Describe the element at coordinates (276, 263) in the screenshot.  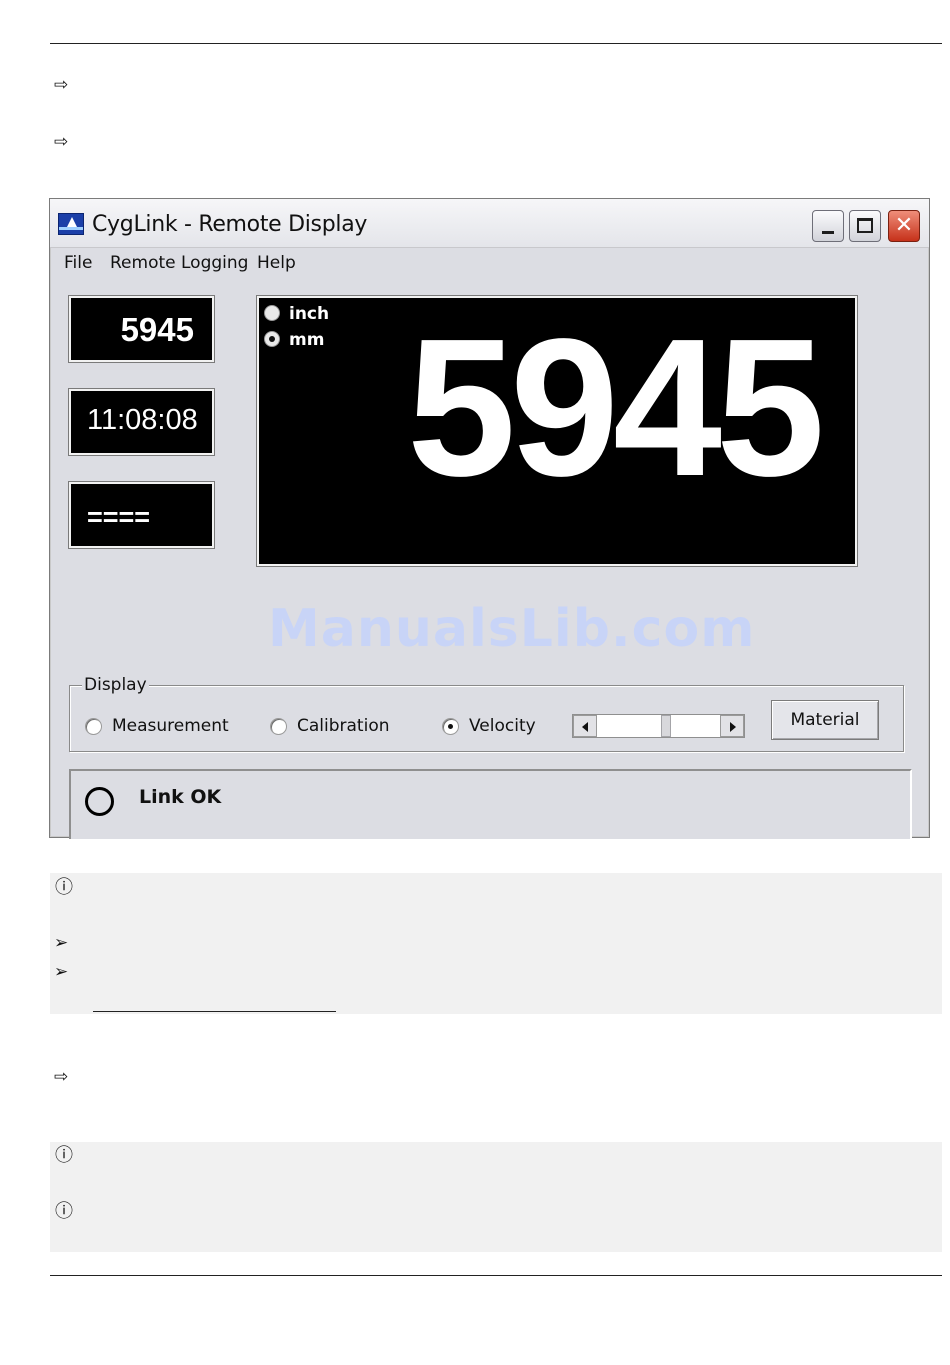
I see `menu-help: Help` at that location.